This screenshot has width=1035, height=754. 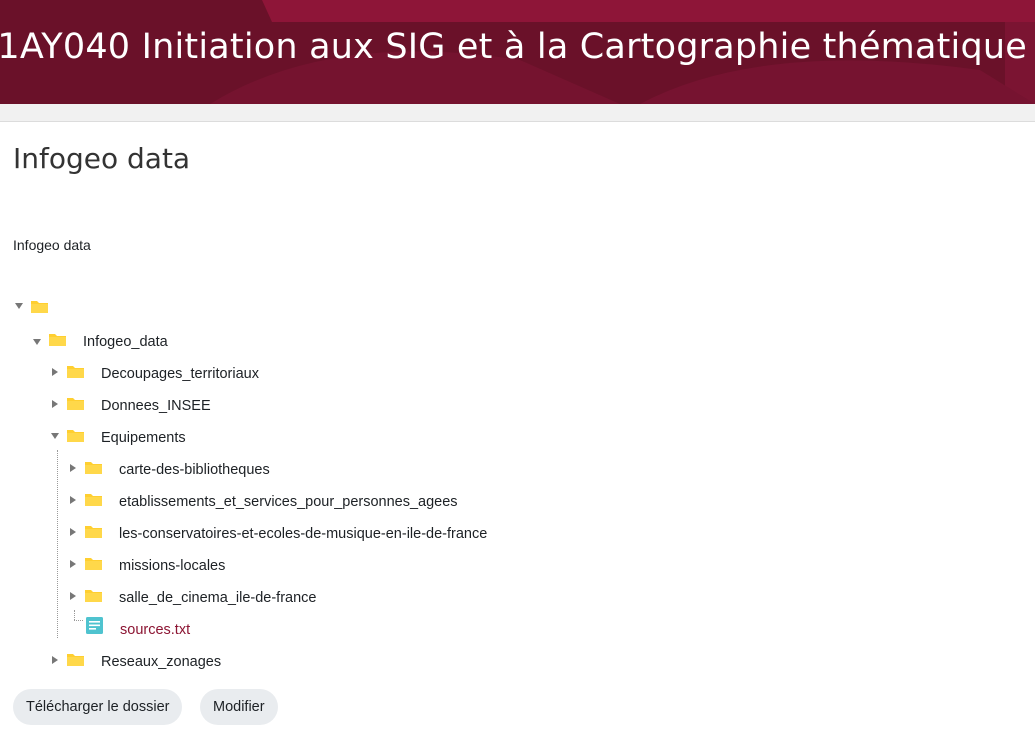 I want to click on tree-node-infogeo-data: Infogeo_data, so click(x=131, y=342).